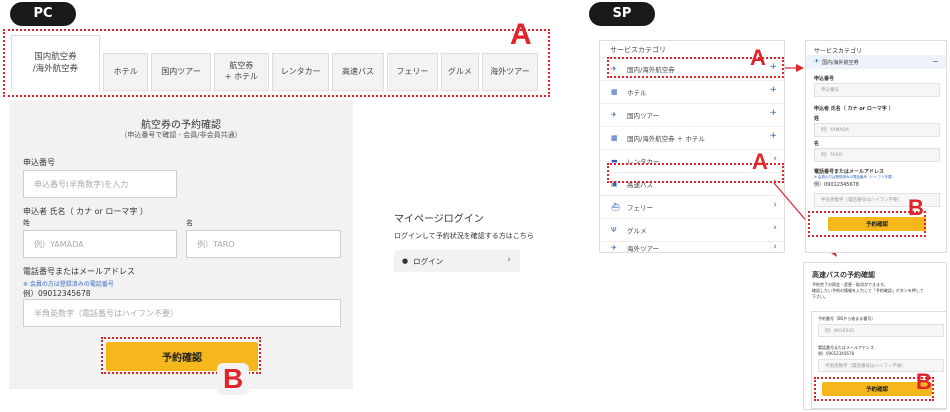 The height and width of the screenshot is (412, 950). I want to click on last-name-label: 姓, so click(26, 223).